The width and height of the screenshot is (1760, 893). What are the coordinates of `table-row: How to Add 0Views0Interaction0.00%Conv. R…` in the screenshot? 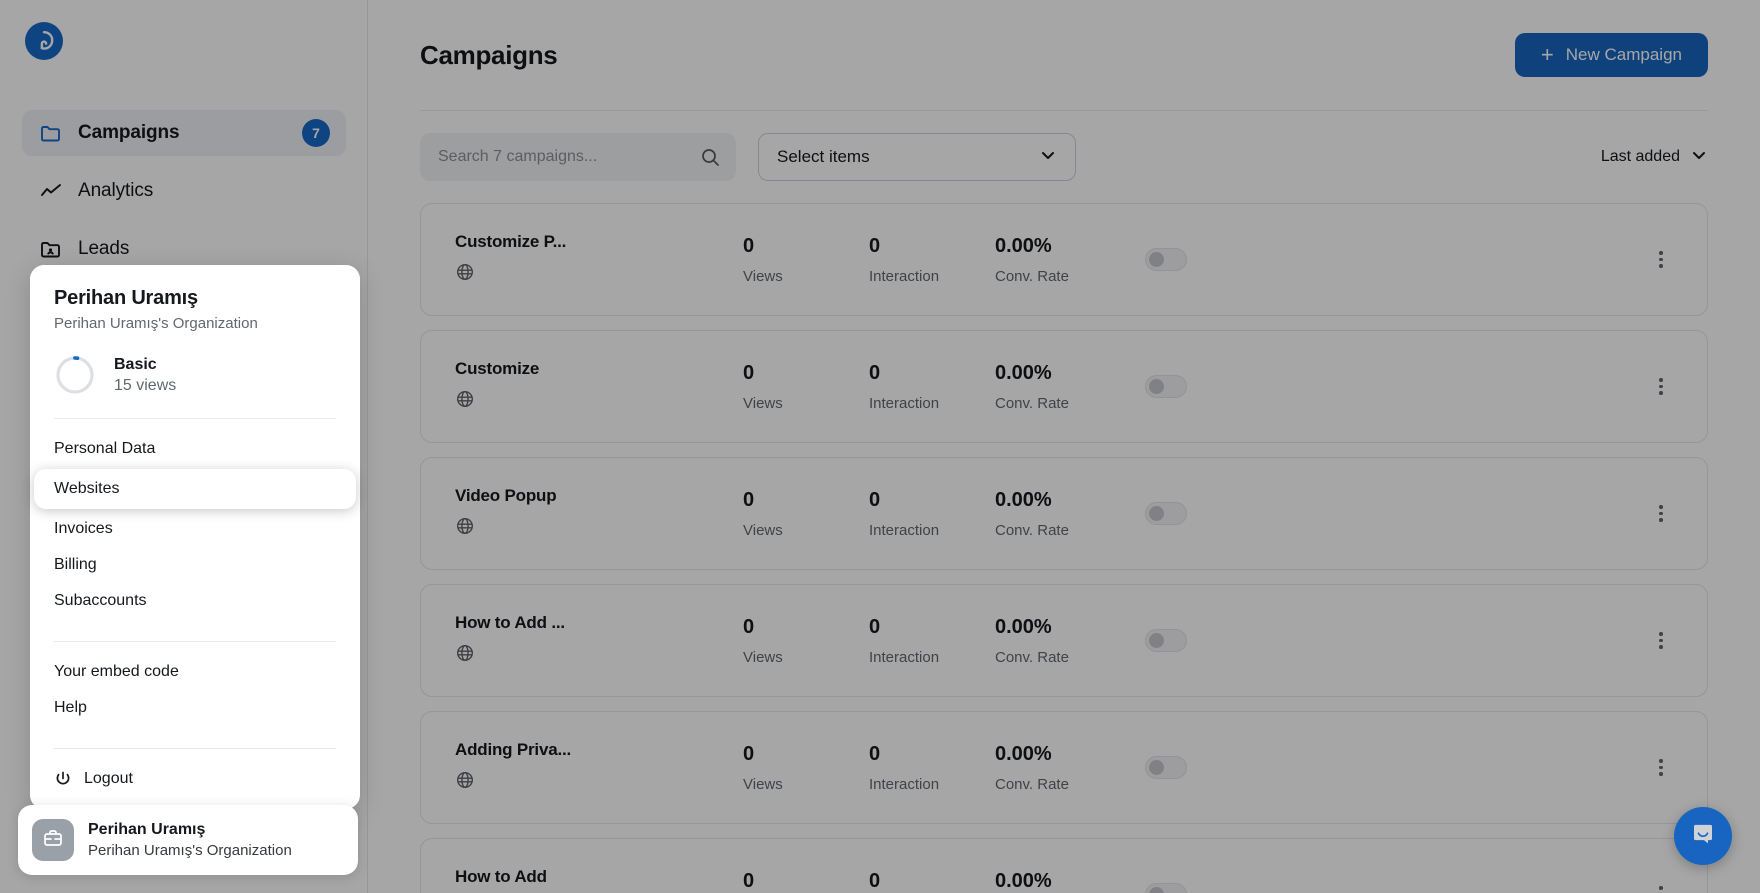 It's located at (1064, 865).